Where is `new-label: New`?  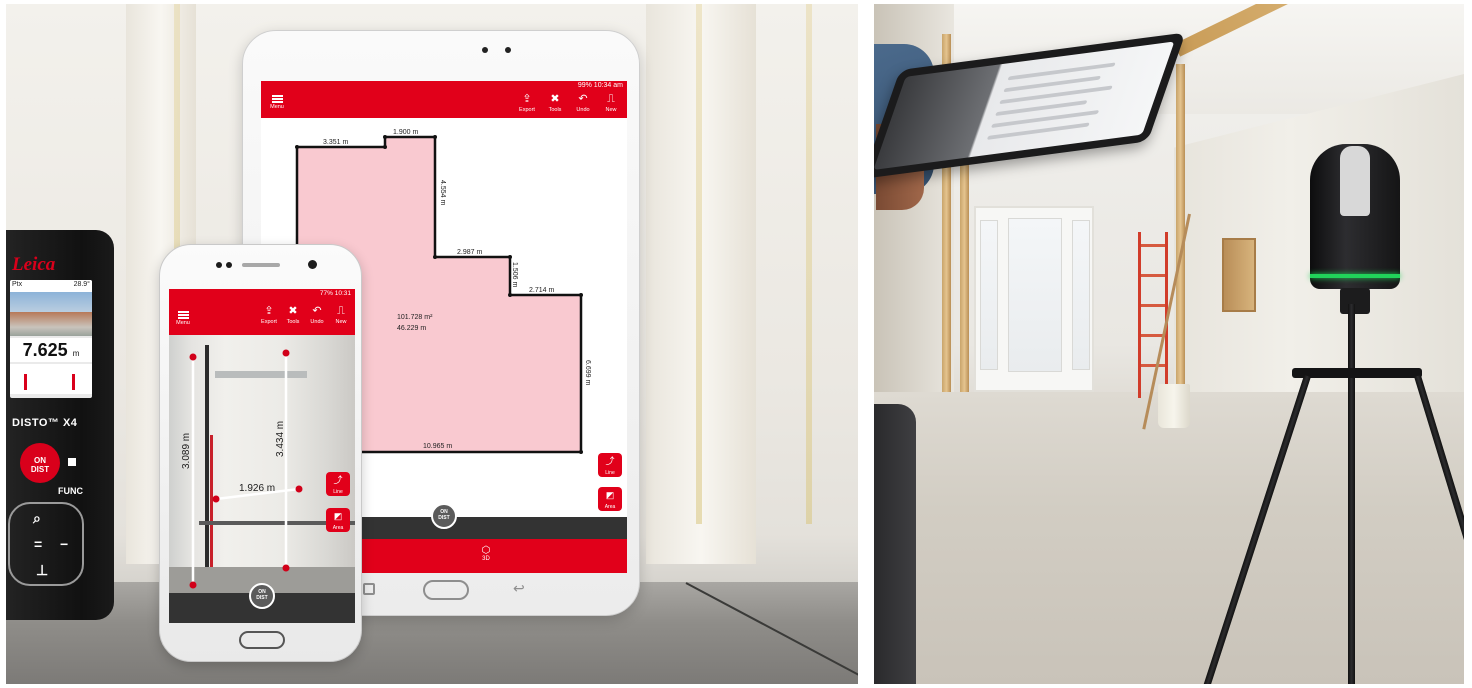
new-label: New is located at coordinates (341, 322).